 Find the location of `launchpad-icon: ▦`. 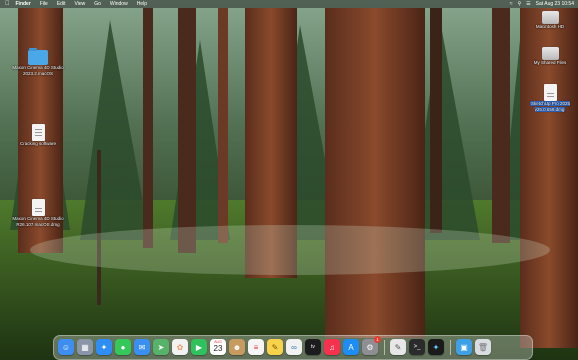

launchpad-icon: ▦ is located at coordinates (85, 347).